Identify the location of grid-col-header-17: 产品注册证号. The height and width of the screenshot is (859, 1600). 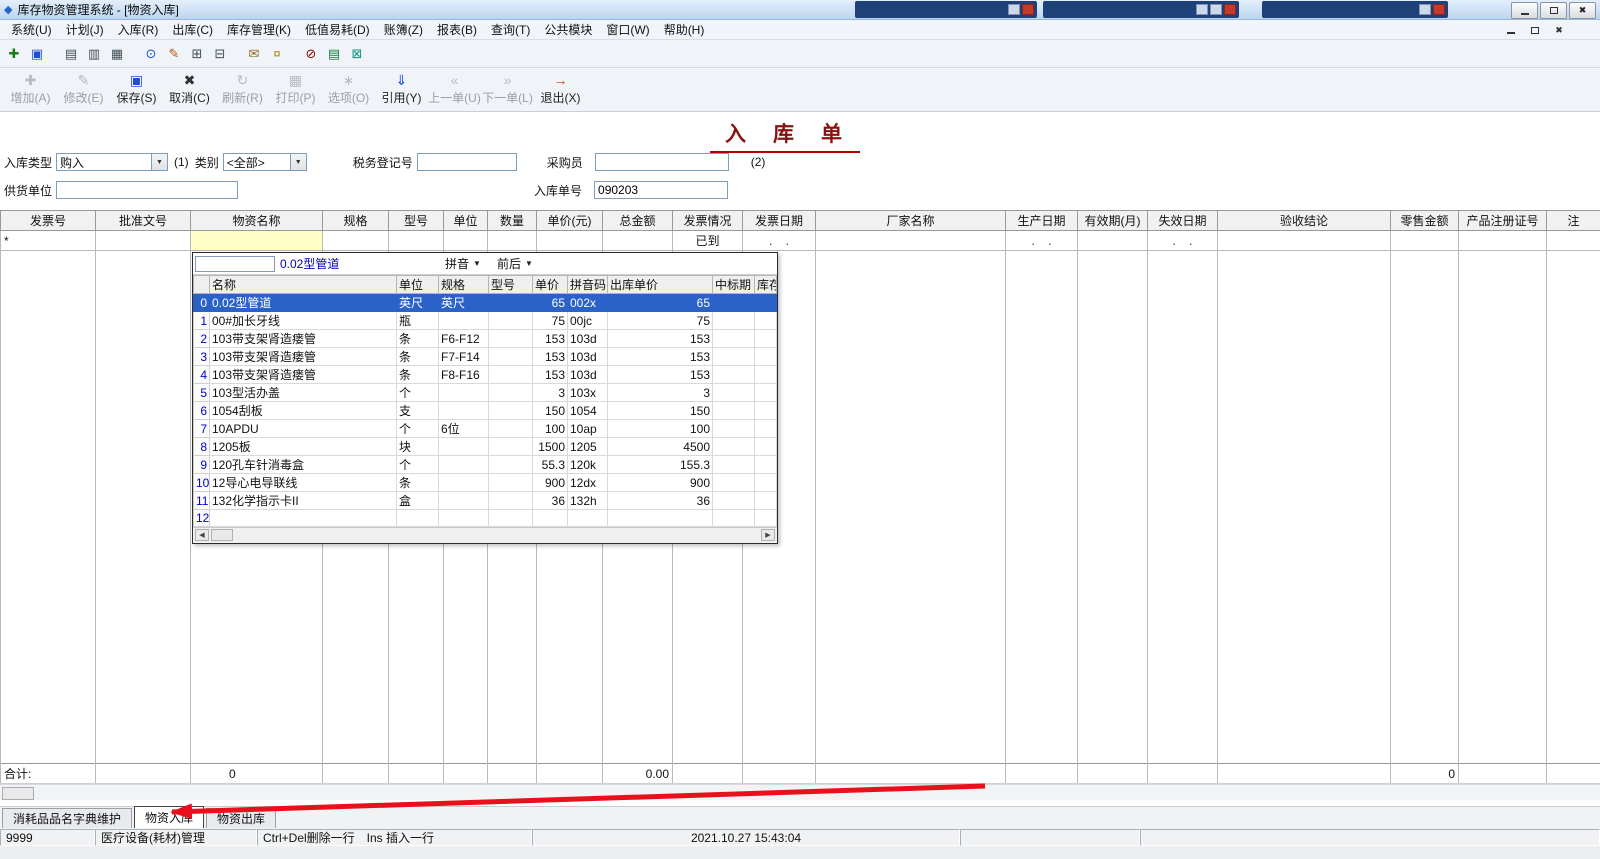
(1502, 220).